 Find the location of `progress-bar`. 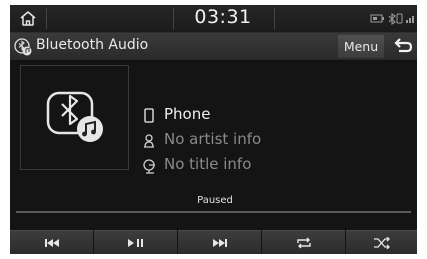

progress-bar is located at coordinates (213, 212).